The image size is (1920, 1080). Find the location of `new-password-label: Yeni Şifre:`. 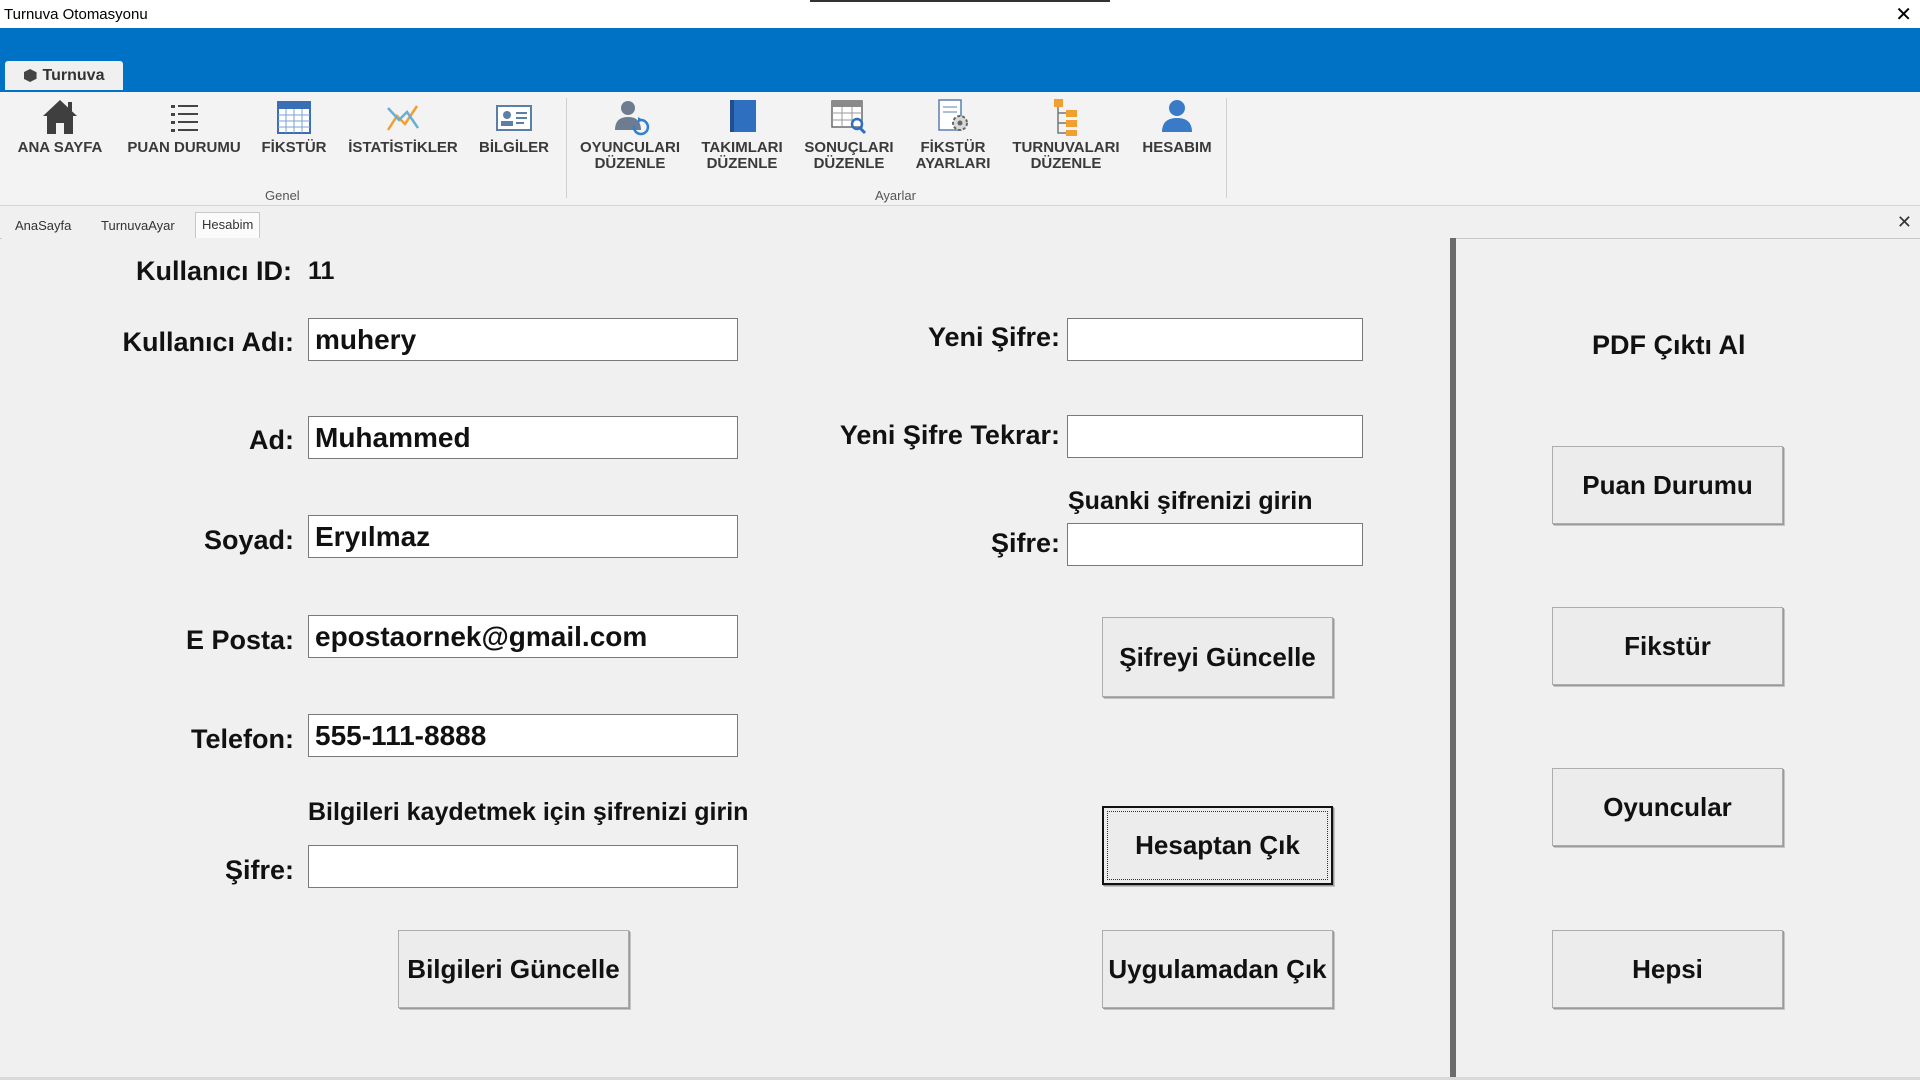

new-password-label: Yeni Şifre: is located at coordinates (993, 337).